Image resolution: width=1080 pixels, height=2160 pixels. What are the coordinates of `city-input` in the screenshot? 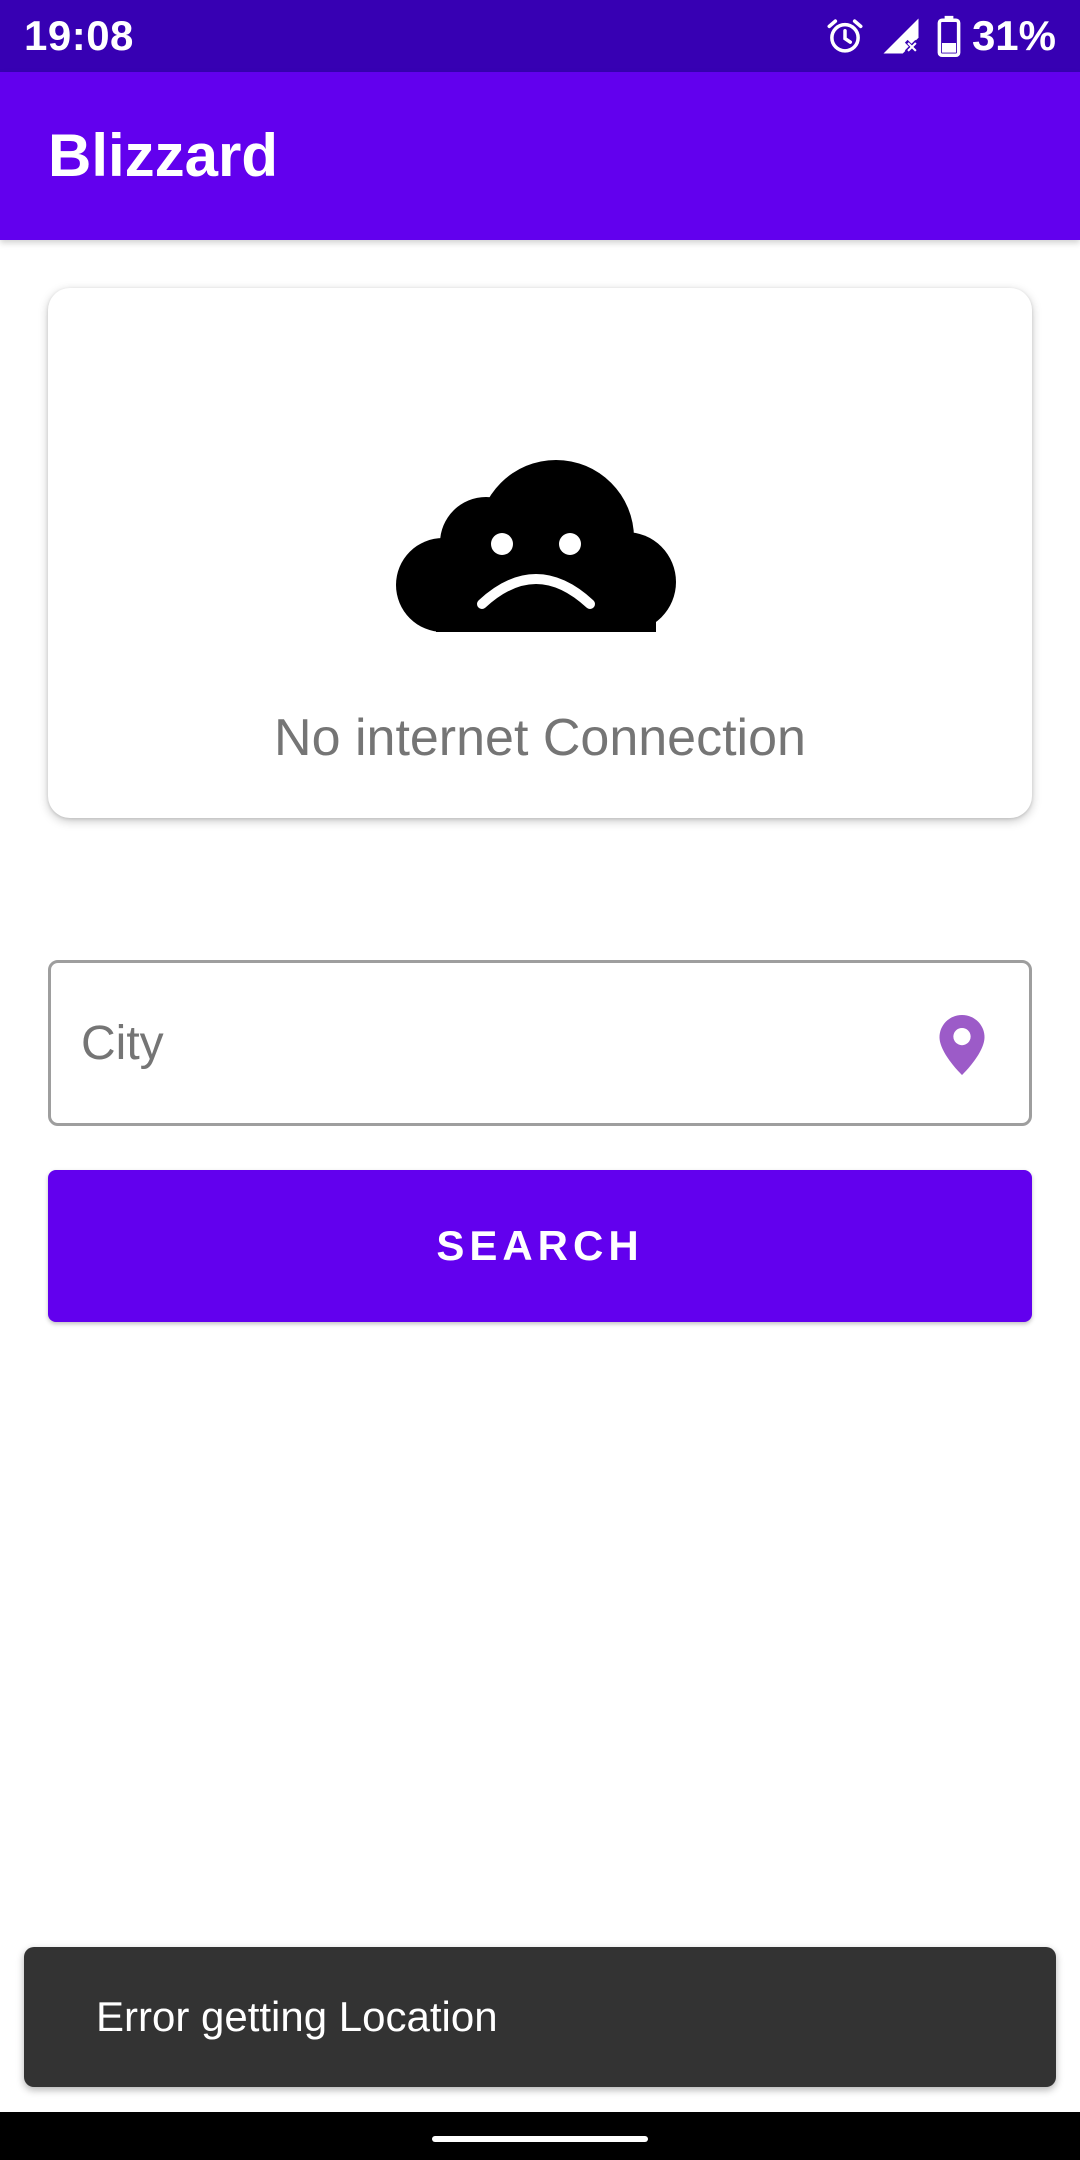 It's located at (501, 1043).